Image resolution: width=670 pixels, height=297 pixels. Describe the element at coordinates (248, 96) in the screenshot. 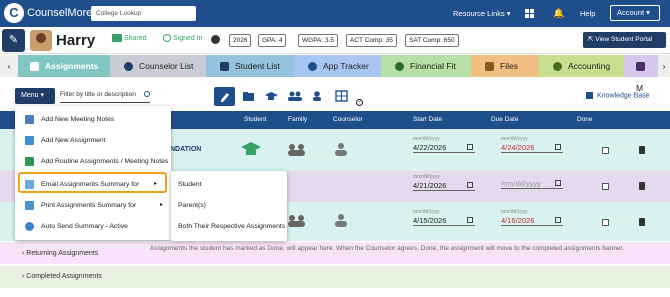

I see `folder-icon` at that location.